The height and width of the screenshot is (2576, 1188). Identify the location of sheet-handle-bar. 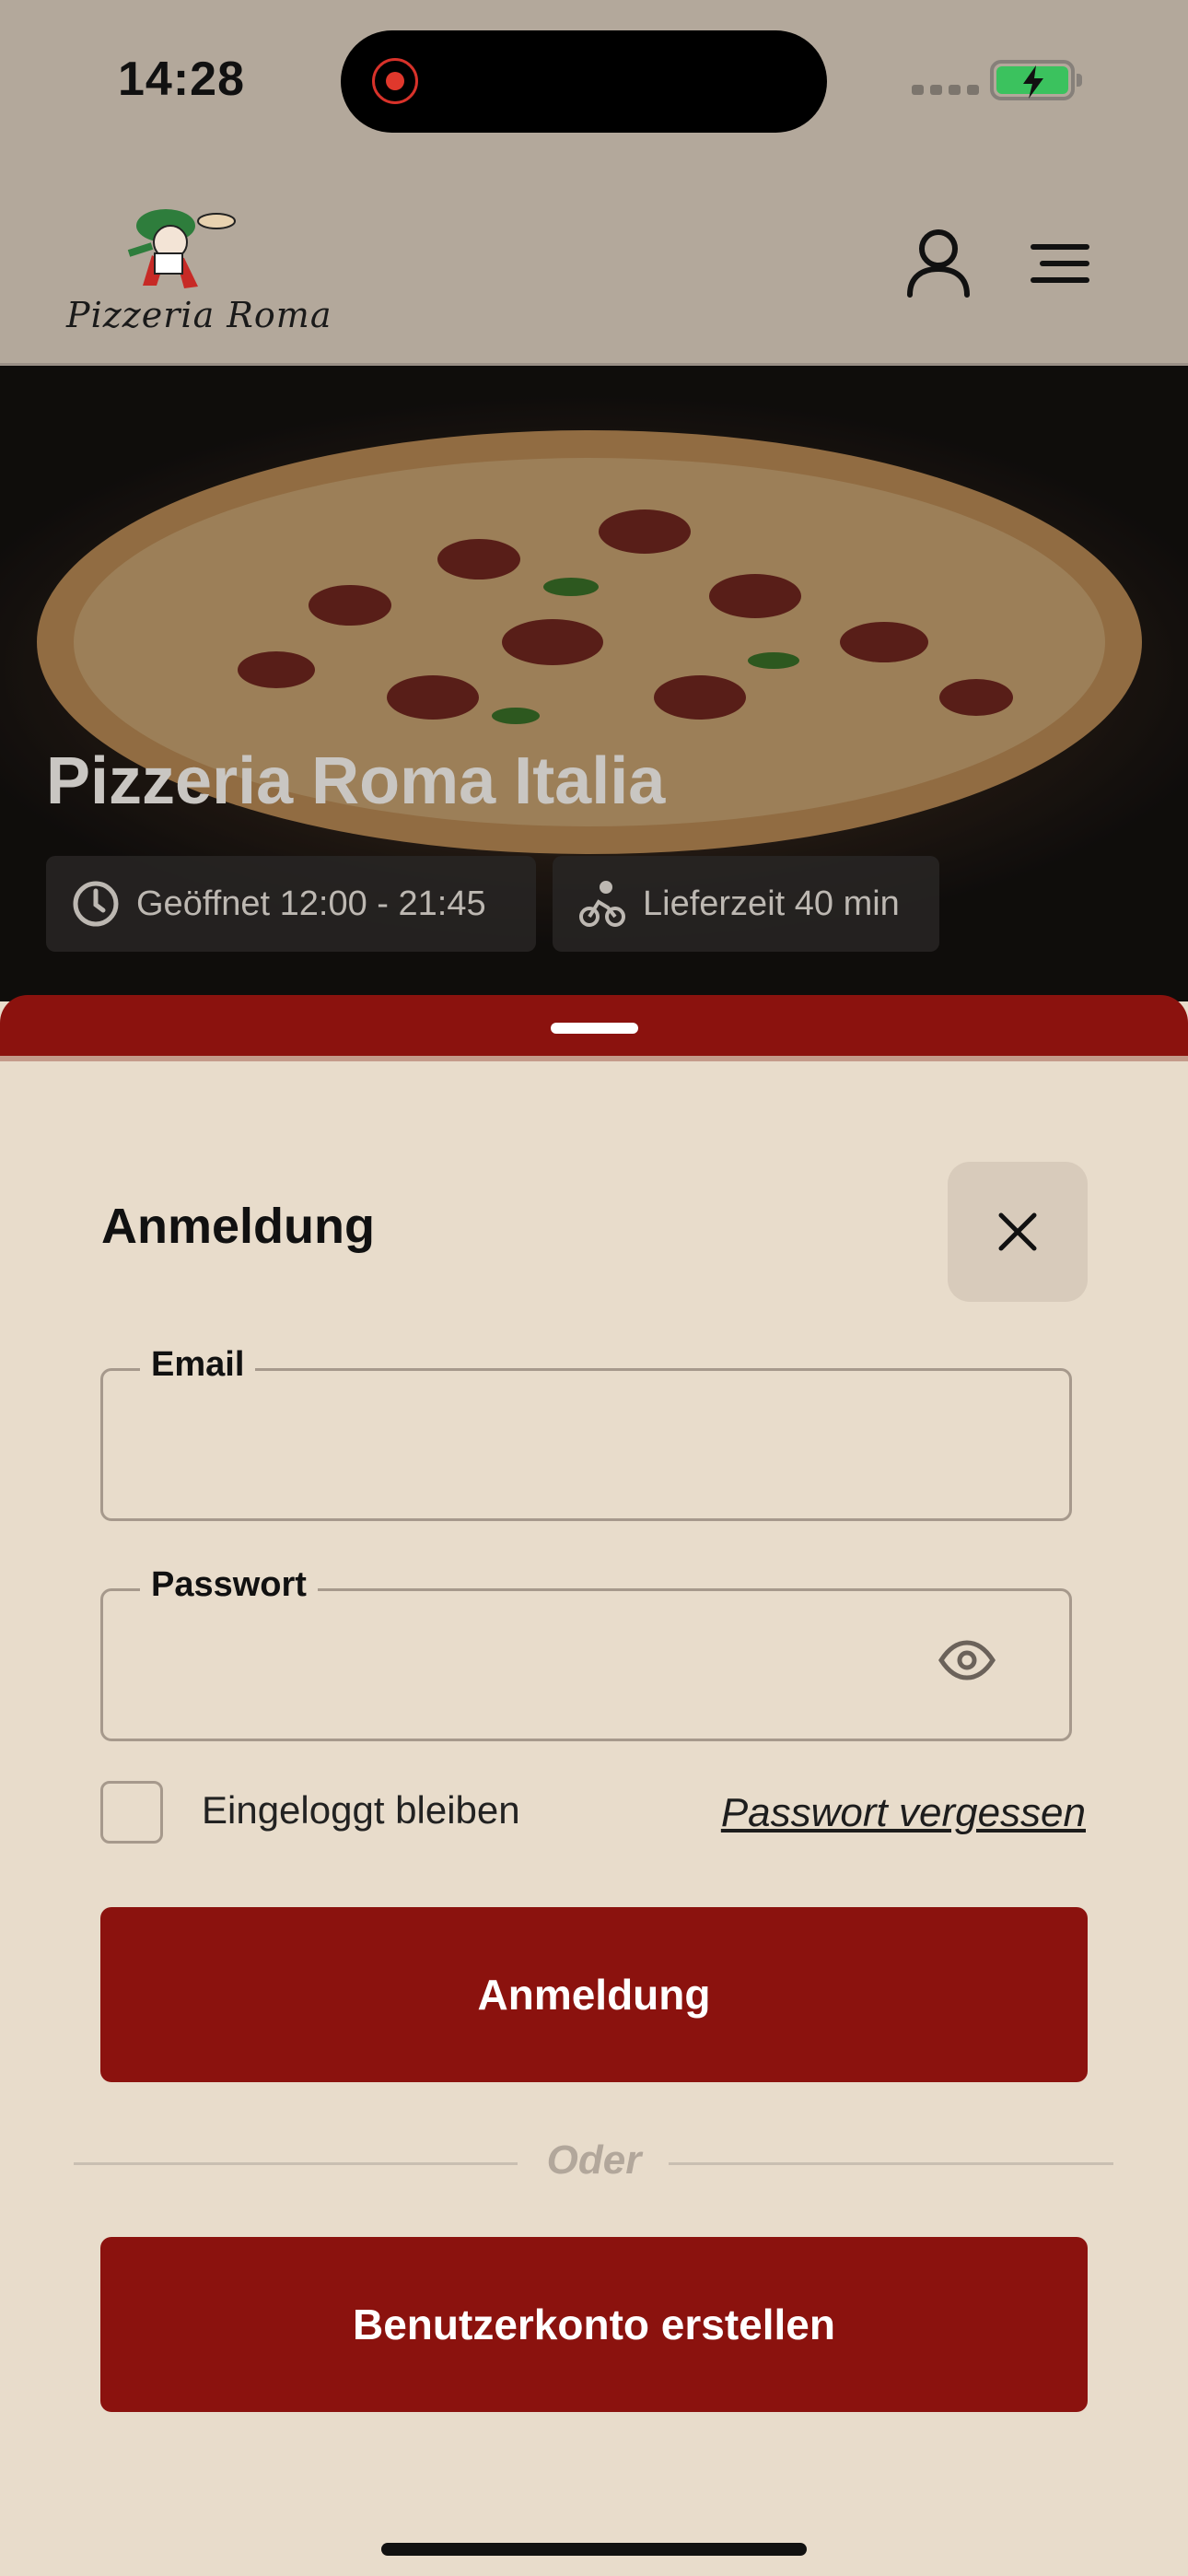
(594, 1028).